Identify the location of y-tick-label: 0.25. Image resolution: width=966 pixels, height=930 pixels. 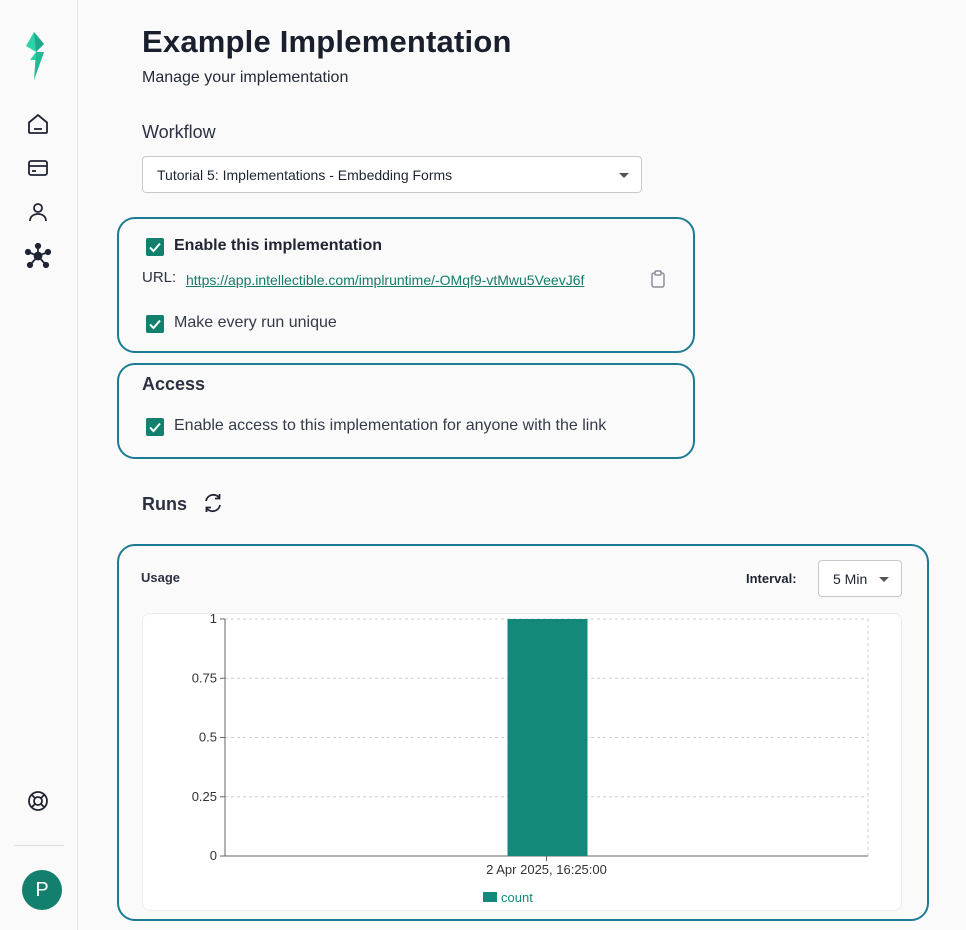
(204, 796).